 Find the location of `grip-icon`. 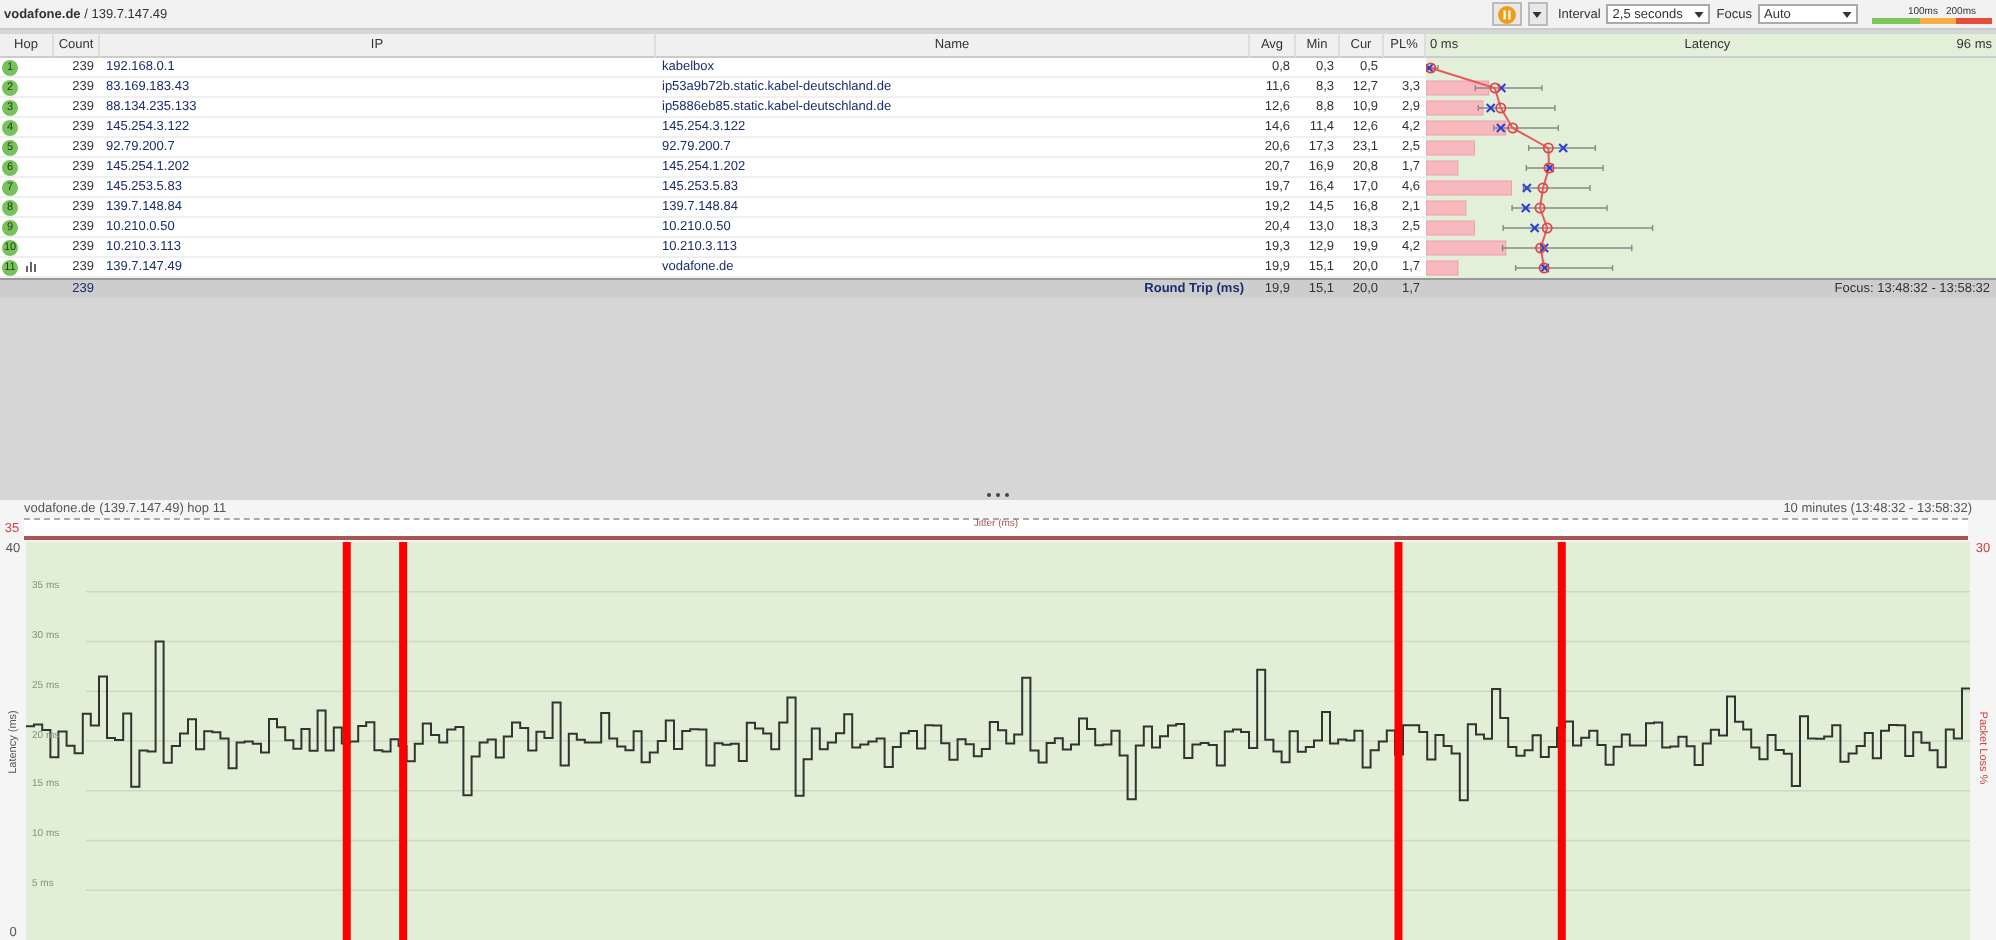

grip-icon is located at coordinates (998, 495).